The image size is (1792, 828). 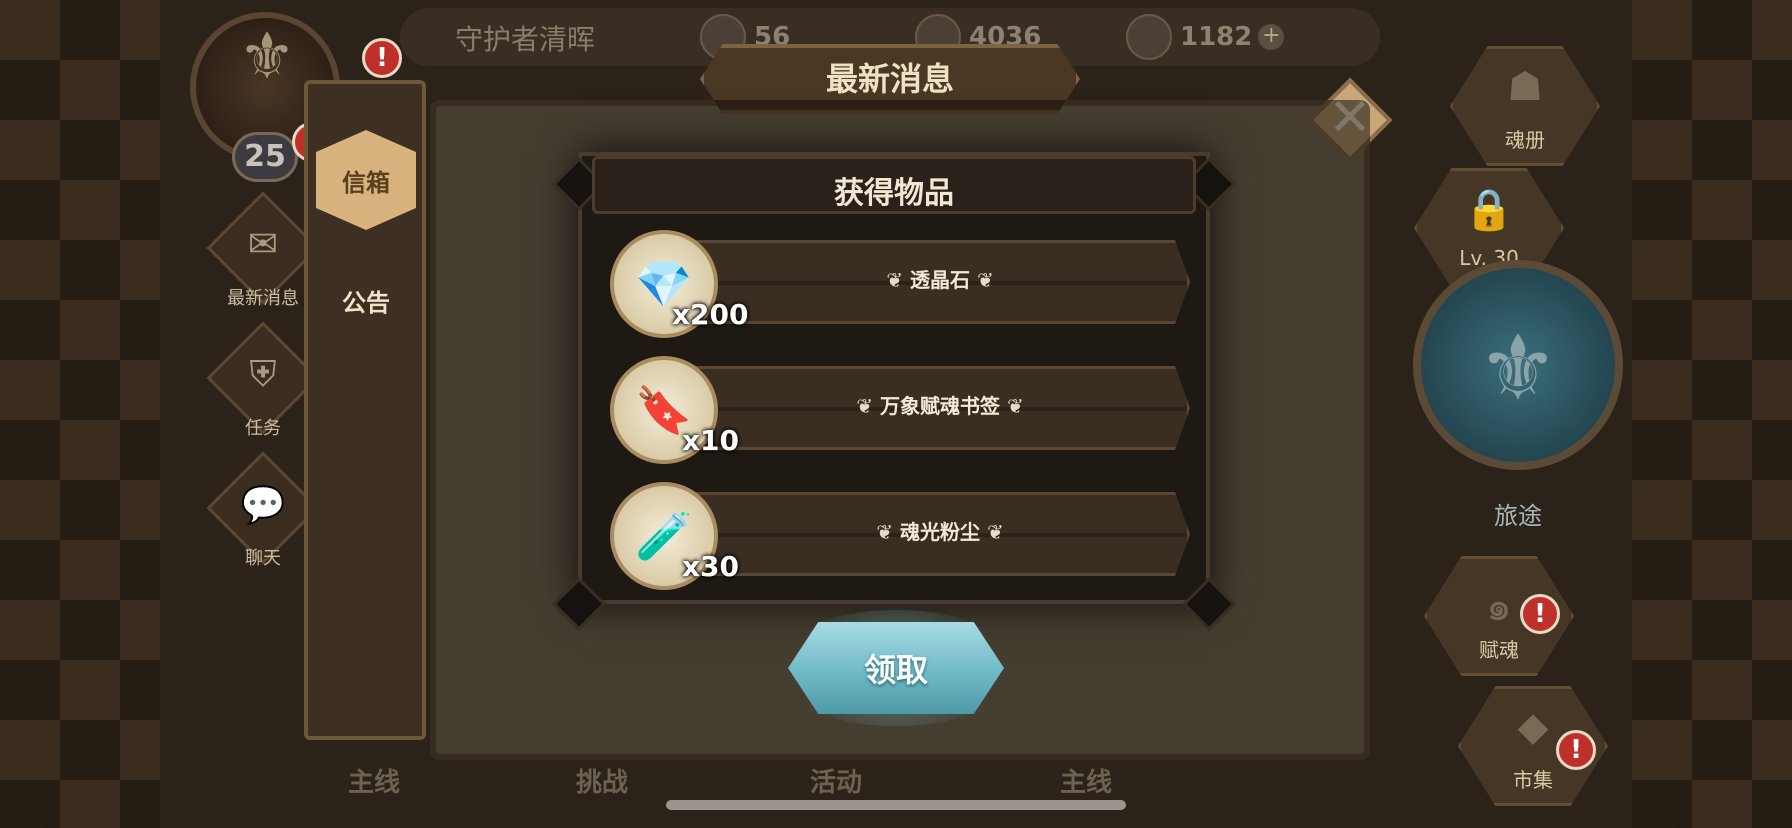 What do you see at coordinates (711, 566) in the screenshot?
I see `reward-item-quantity: x30` at bounding box center [711, 566].